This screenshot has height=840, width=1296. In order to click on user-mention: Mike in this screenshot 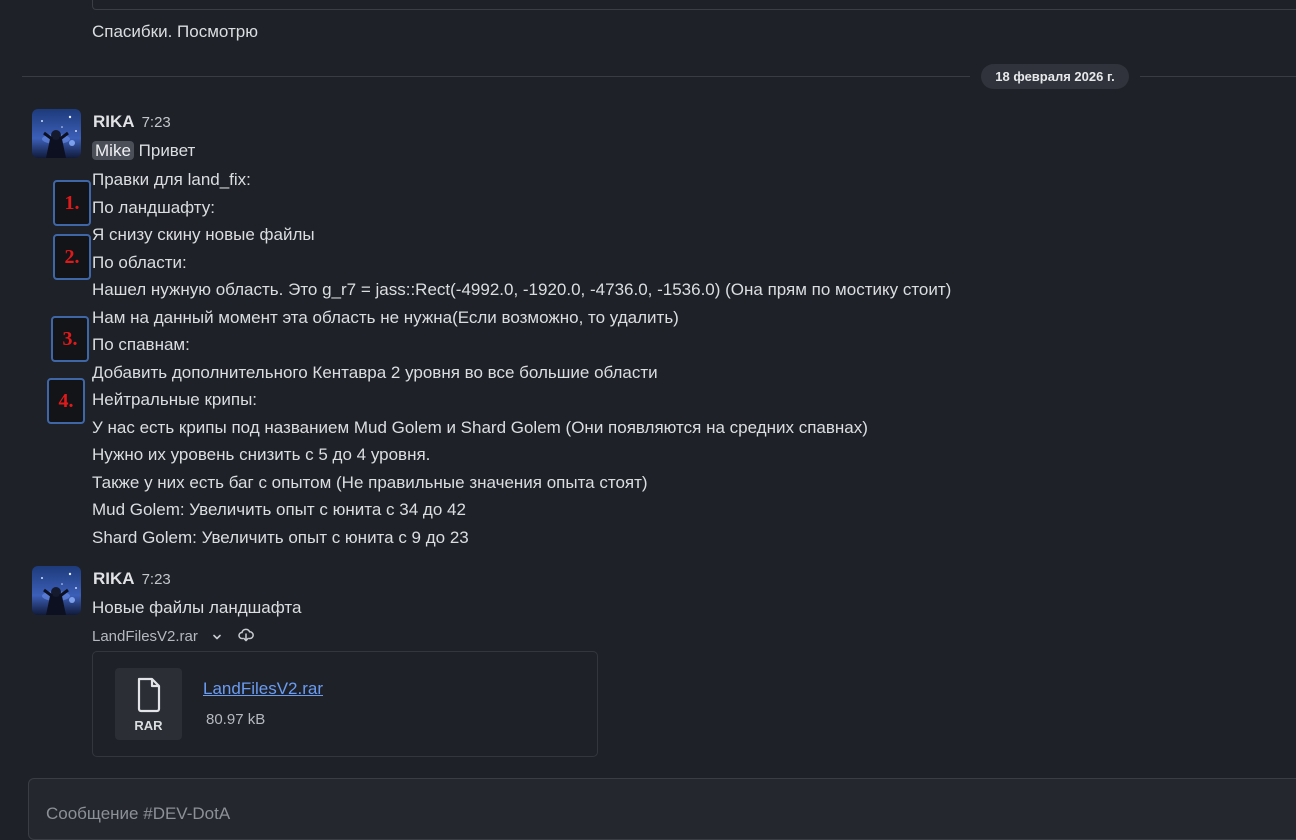, I will do `click(113, 150)`.